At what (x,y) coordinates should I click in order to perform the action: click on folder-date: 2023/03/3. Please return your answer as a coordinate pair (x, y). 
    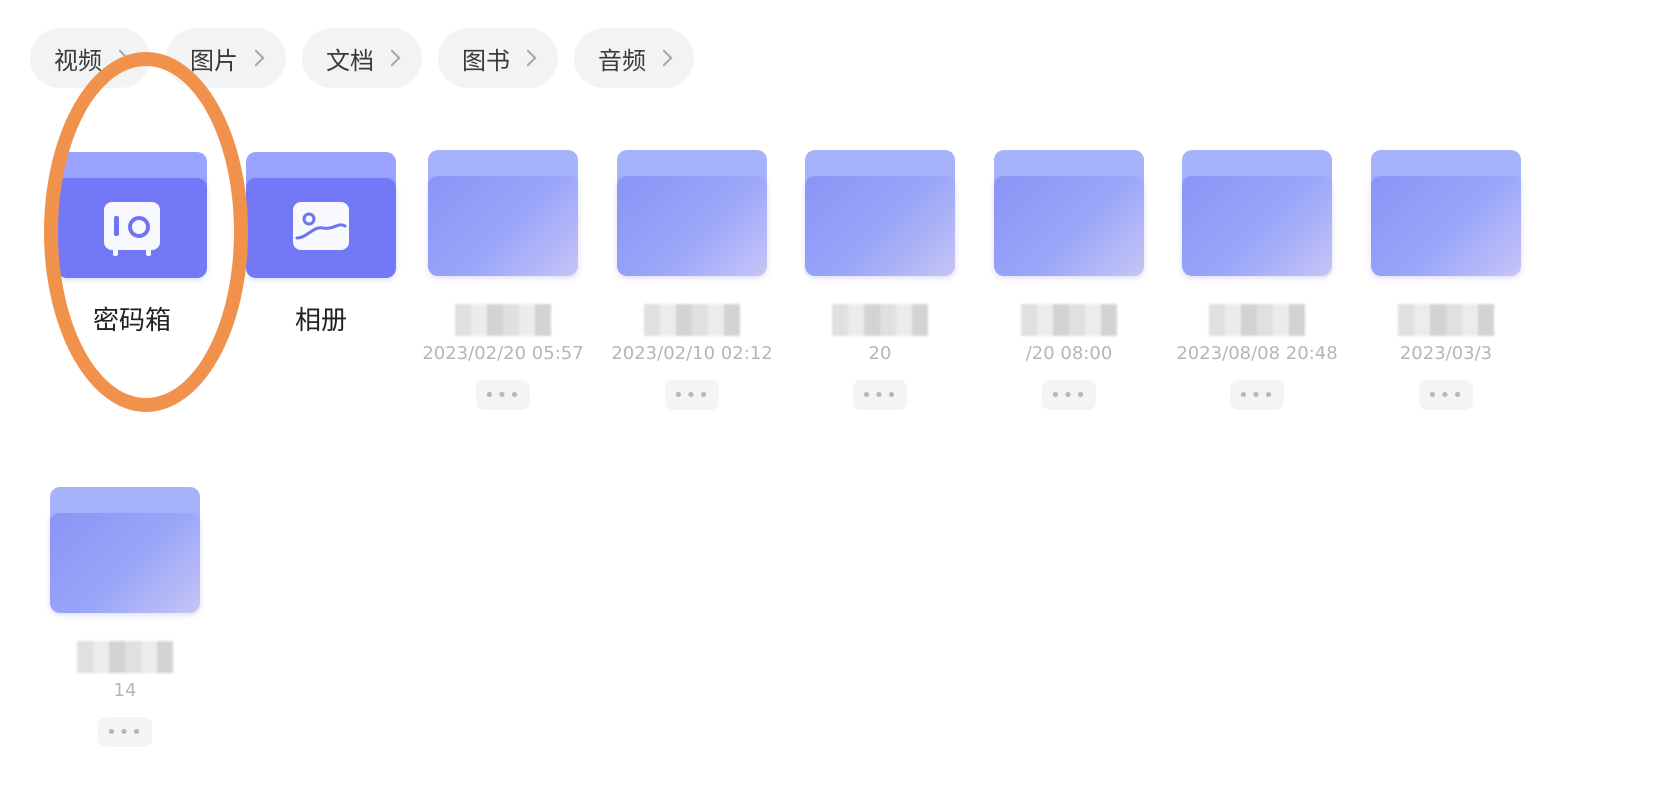
    Looking at the image, I should click on (1446, 353).